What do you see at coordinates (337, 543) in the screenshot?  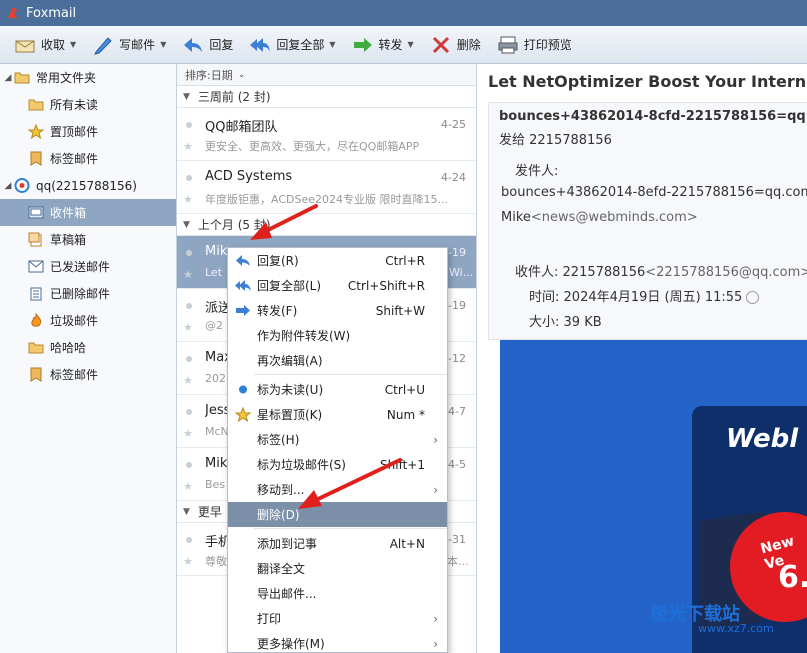 I see `menu-item-add-to-notes: 添加到记事 Alt+N` at bounding box center [337, 543].